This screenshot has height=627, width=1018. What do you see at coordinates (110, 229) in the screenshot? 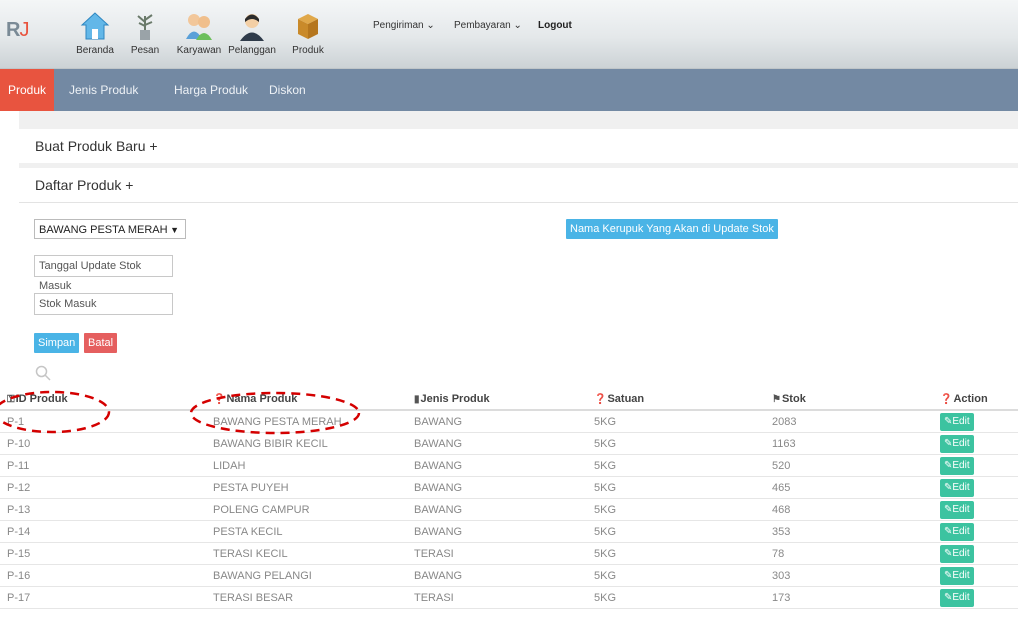
I see `product-select: BAWANG PESTA MERAH ▼` at bounding box center [110, 229].